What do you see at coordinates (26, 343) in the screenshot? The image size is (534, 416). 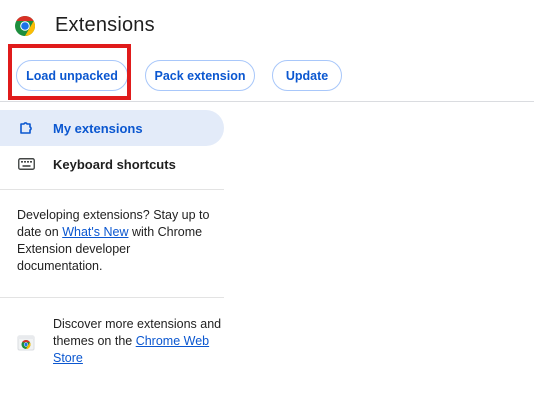 I see `chrome-web-store-icon` at bounding box center [26, 343].